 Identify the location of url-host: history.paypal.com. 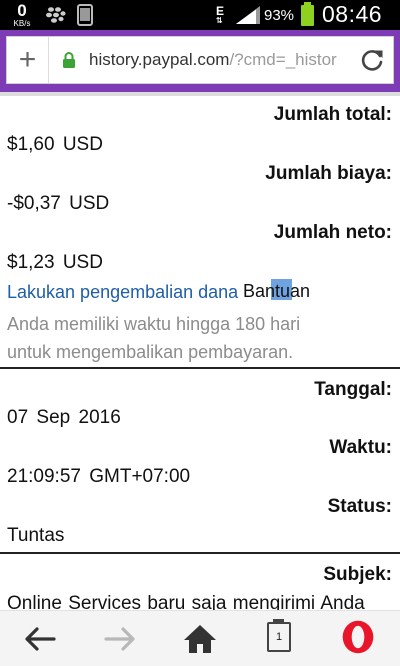
(159, 59).